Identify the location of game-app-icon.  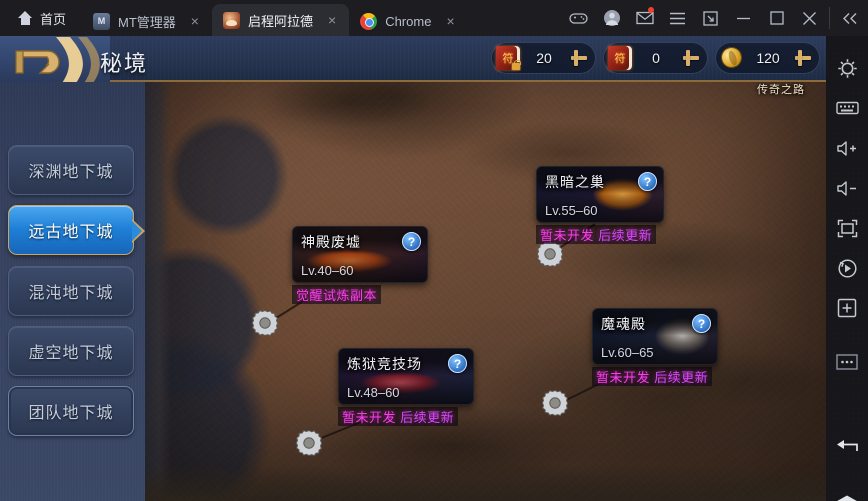
(231, 20).